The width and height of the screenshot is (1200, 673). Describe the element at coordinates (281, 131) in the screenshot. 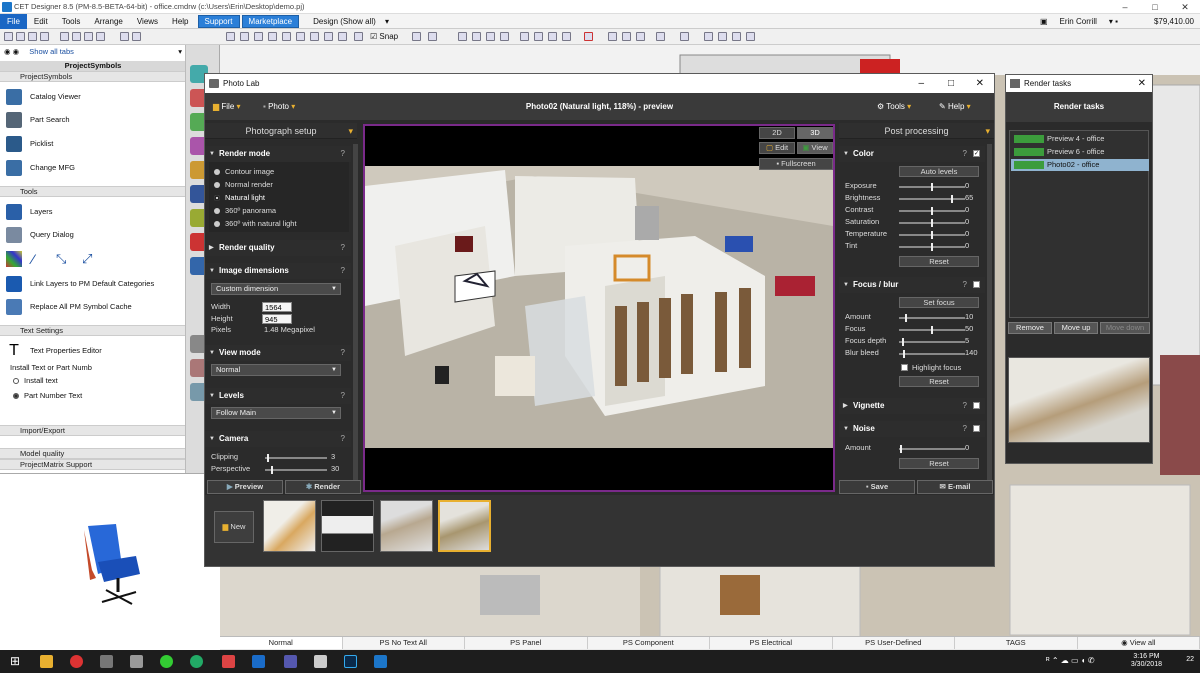

I see `photograph-setup-header: Photograph setup ▾` at that location.